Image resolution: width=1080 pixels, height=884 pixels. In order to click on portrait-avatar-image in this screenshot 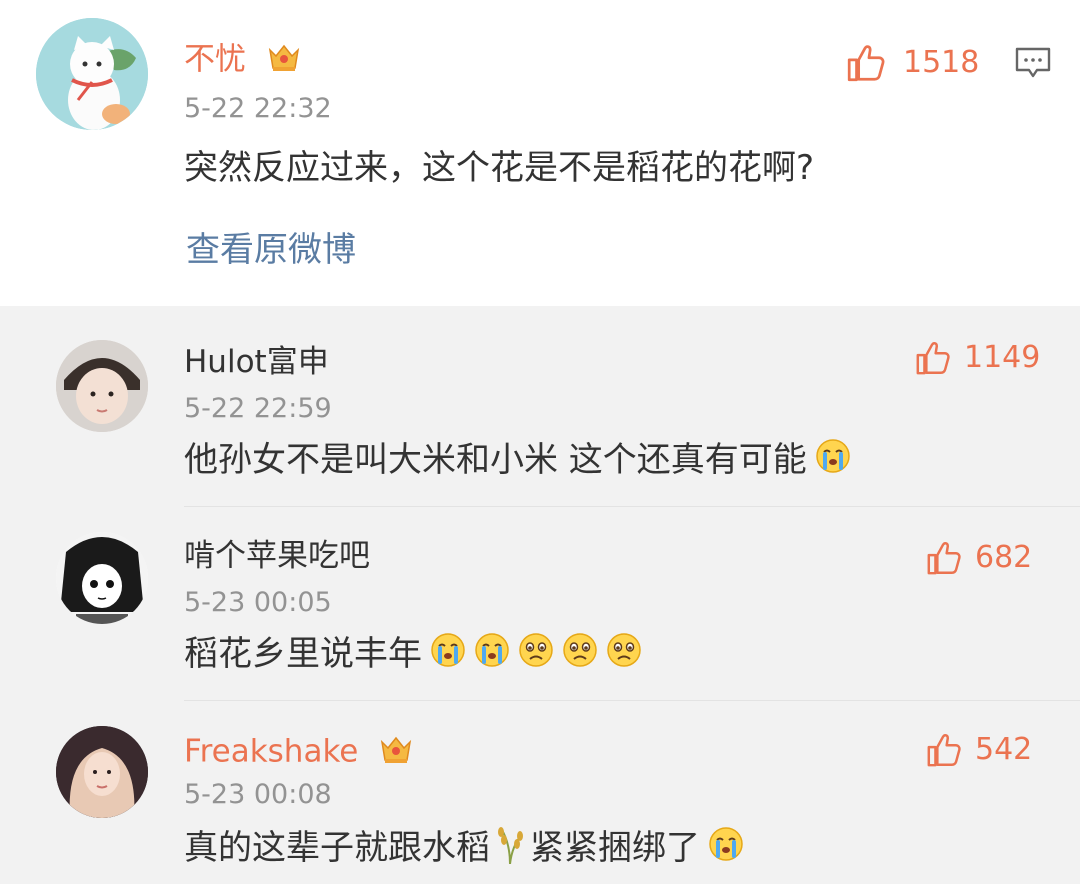, I will do `click(102, 772)`.